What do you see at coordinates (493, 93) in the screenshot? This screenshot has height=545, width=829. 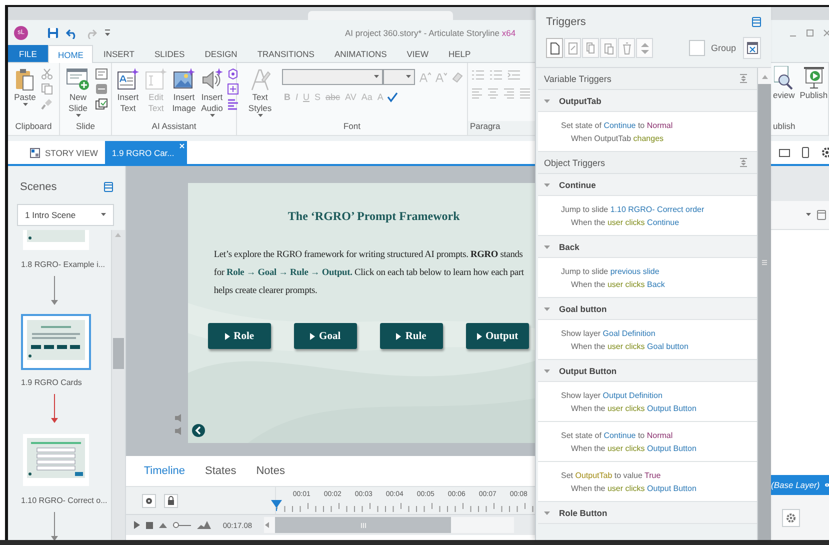 I see `align-center-icon` at bounding box center [493, 93].